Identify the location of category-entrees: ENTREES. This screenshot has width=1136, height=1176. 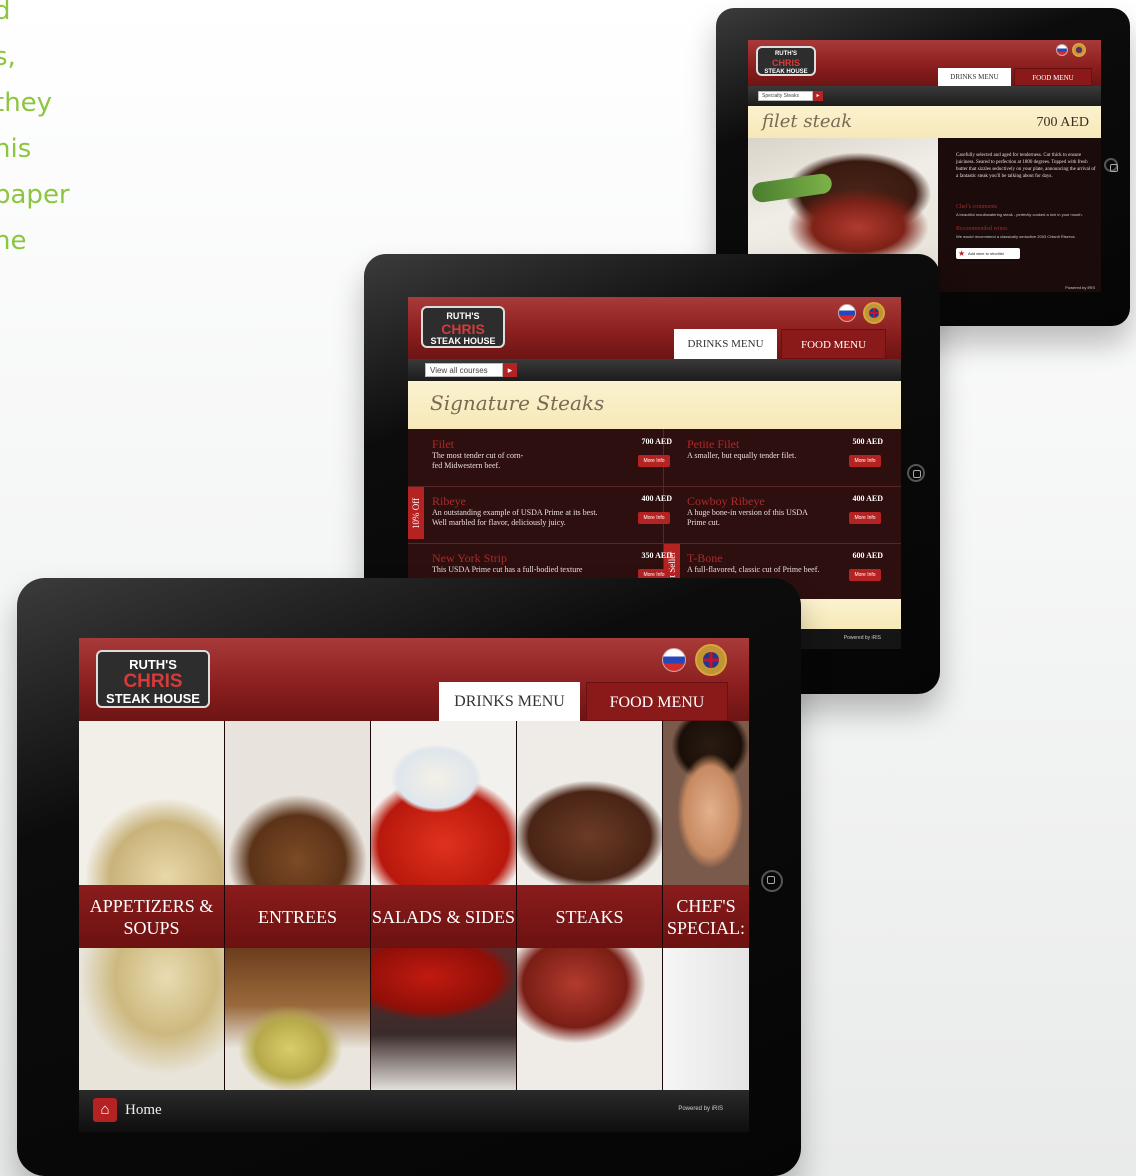
(297, 906).